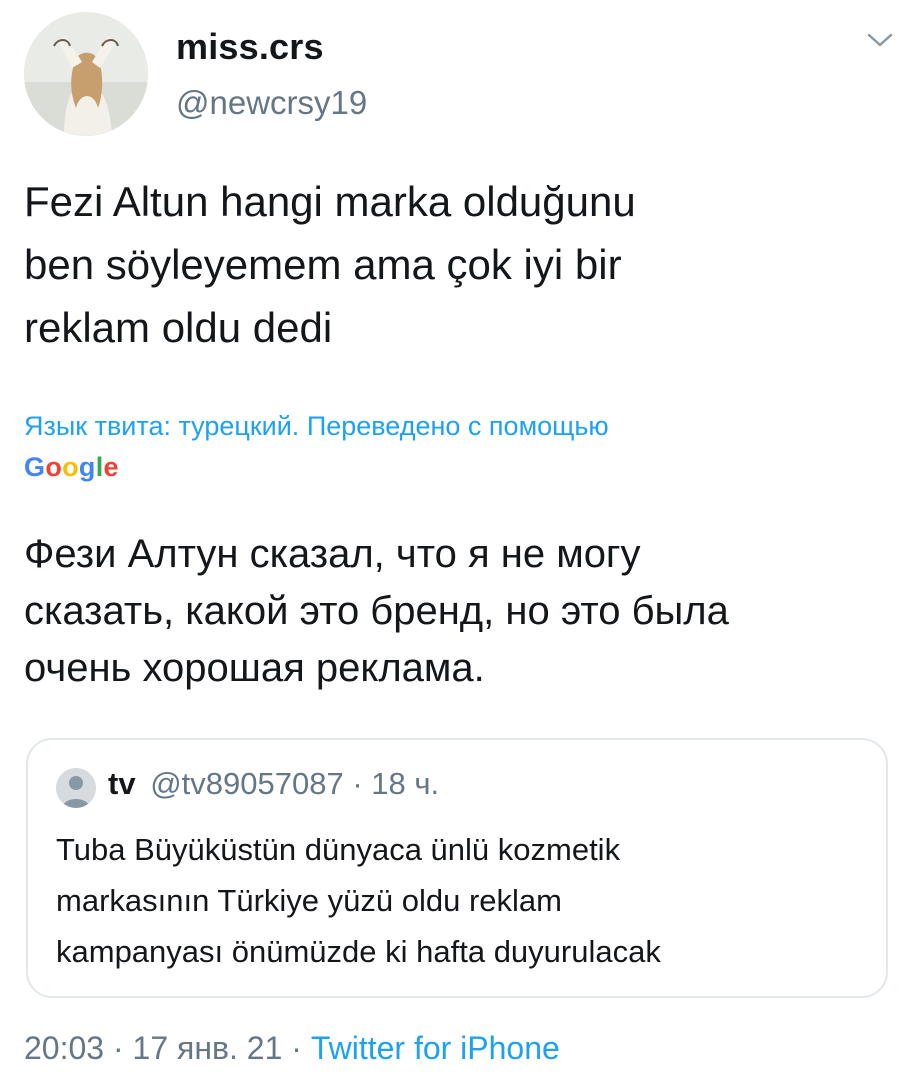  I want to click on profile-photo-icon, so click(86, 74).